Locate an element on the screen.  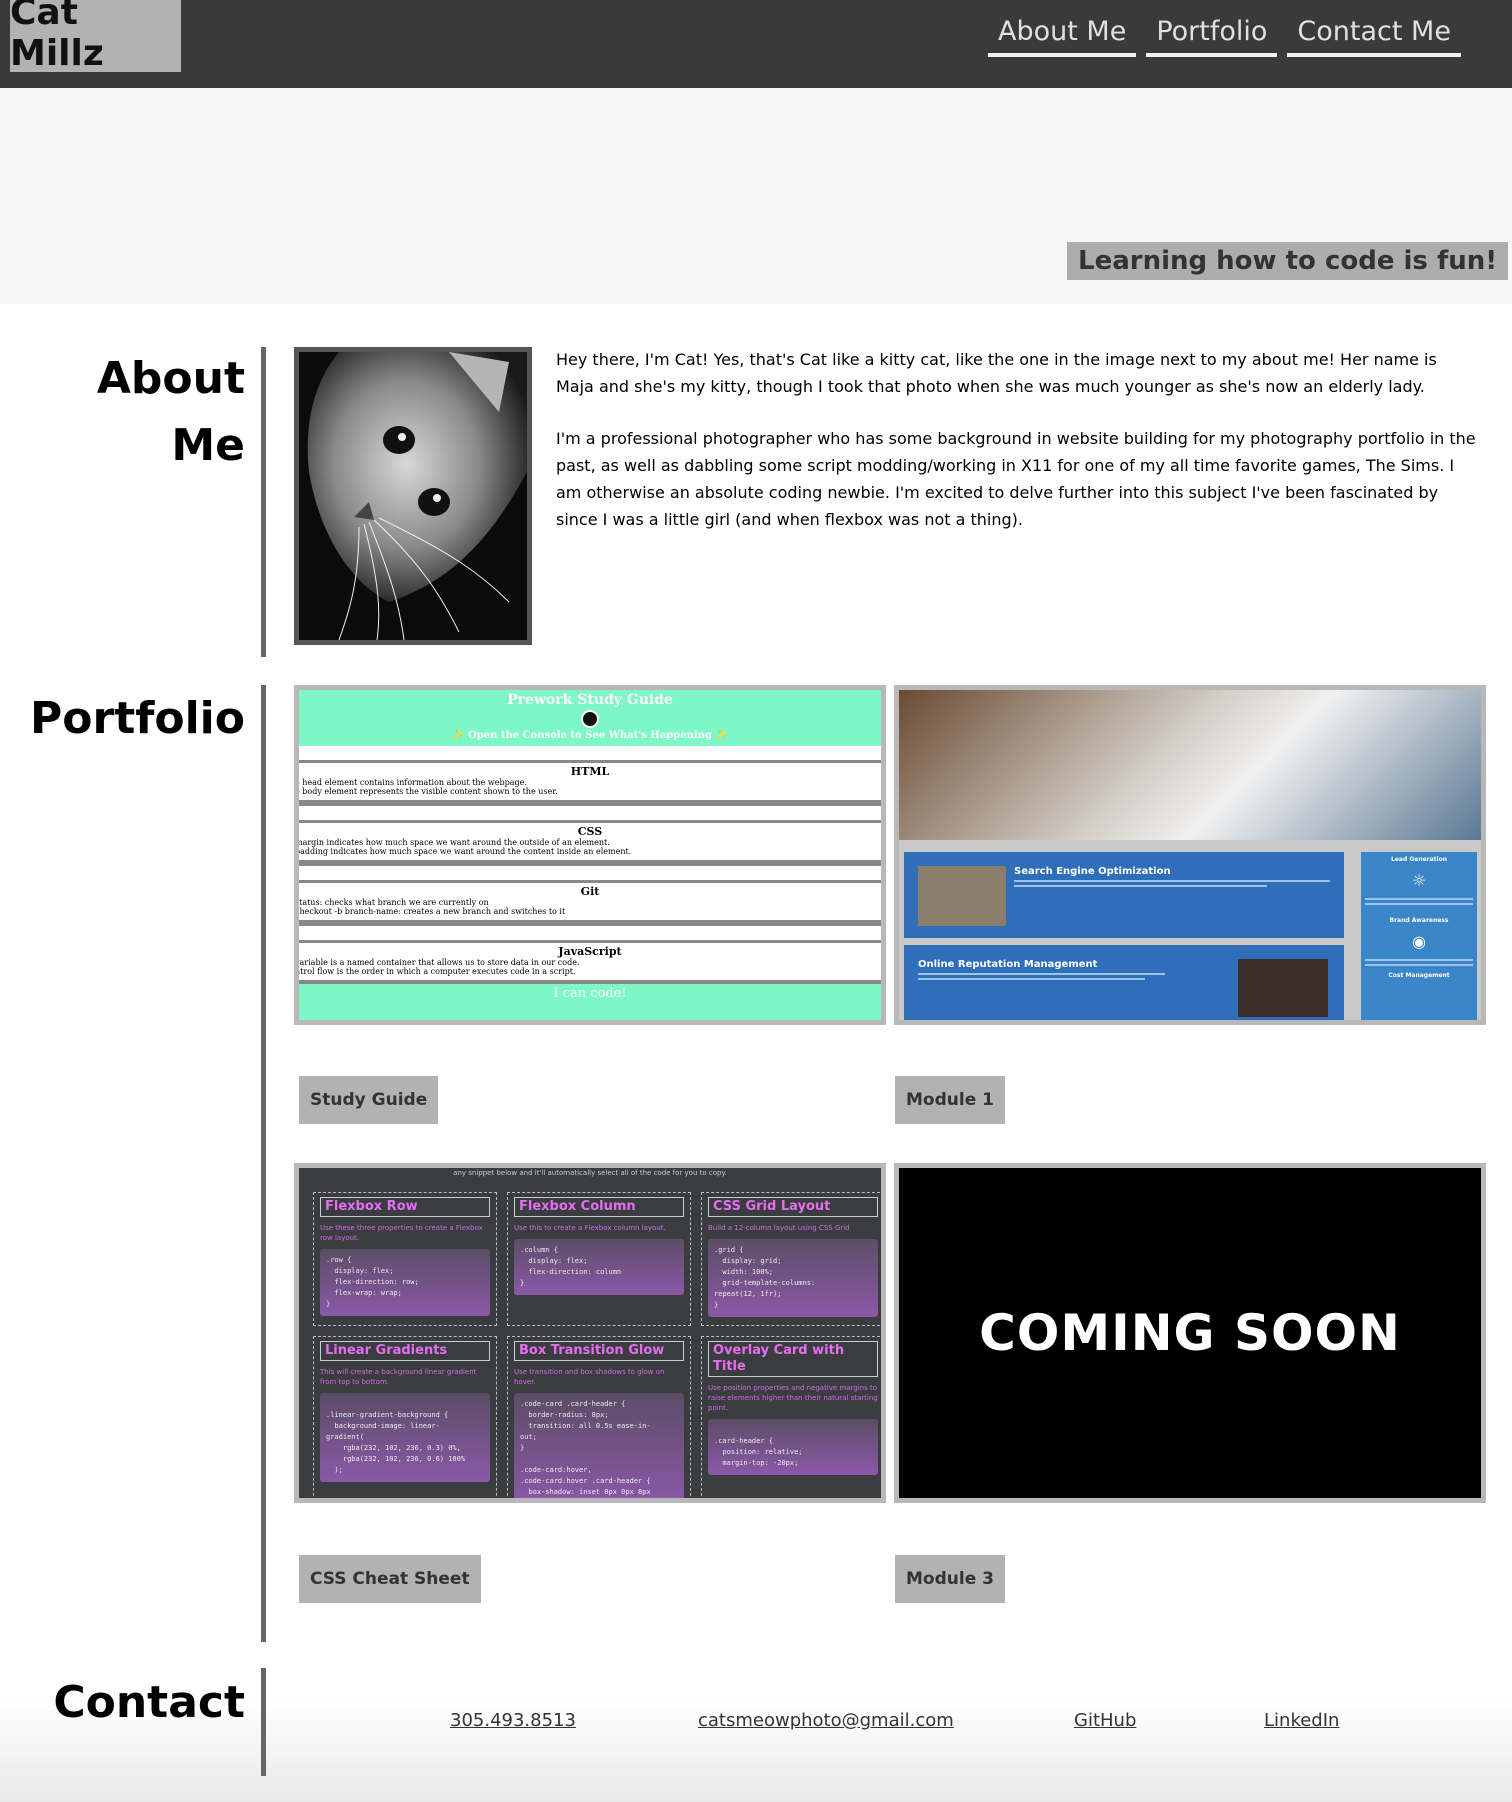
cheatsheet-cell-title: CSS Grid Layout is located at coordinates (793, 1207).